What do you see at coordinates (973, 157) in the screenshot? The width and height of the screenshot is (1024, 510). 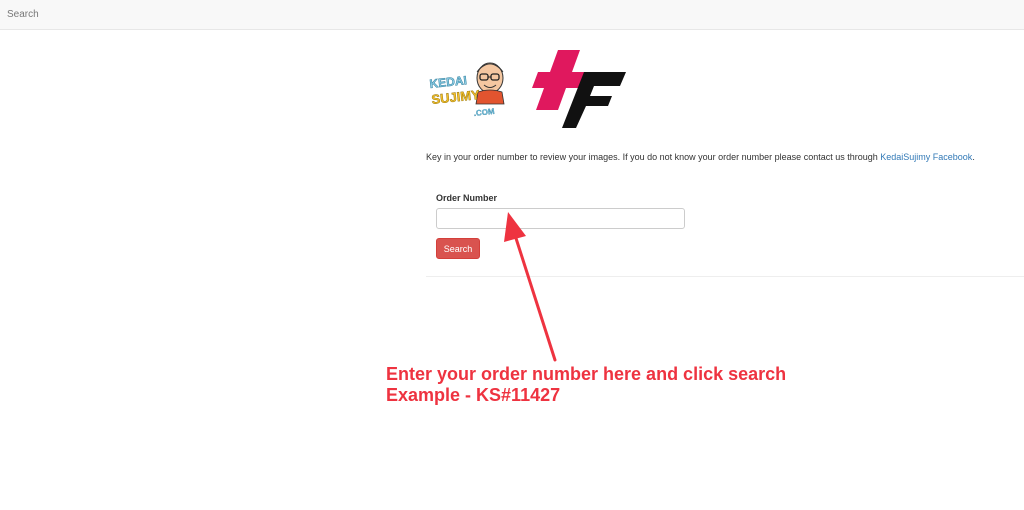 I see `intro-suffix: .` at bounding box center [973, 157].